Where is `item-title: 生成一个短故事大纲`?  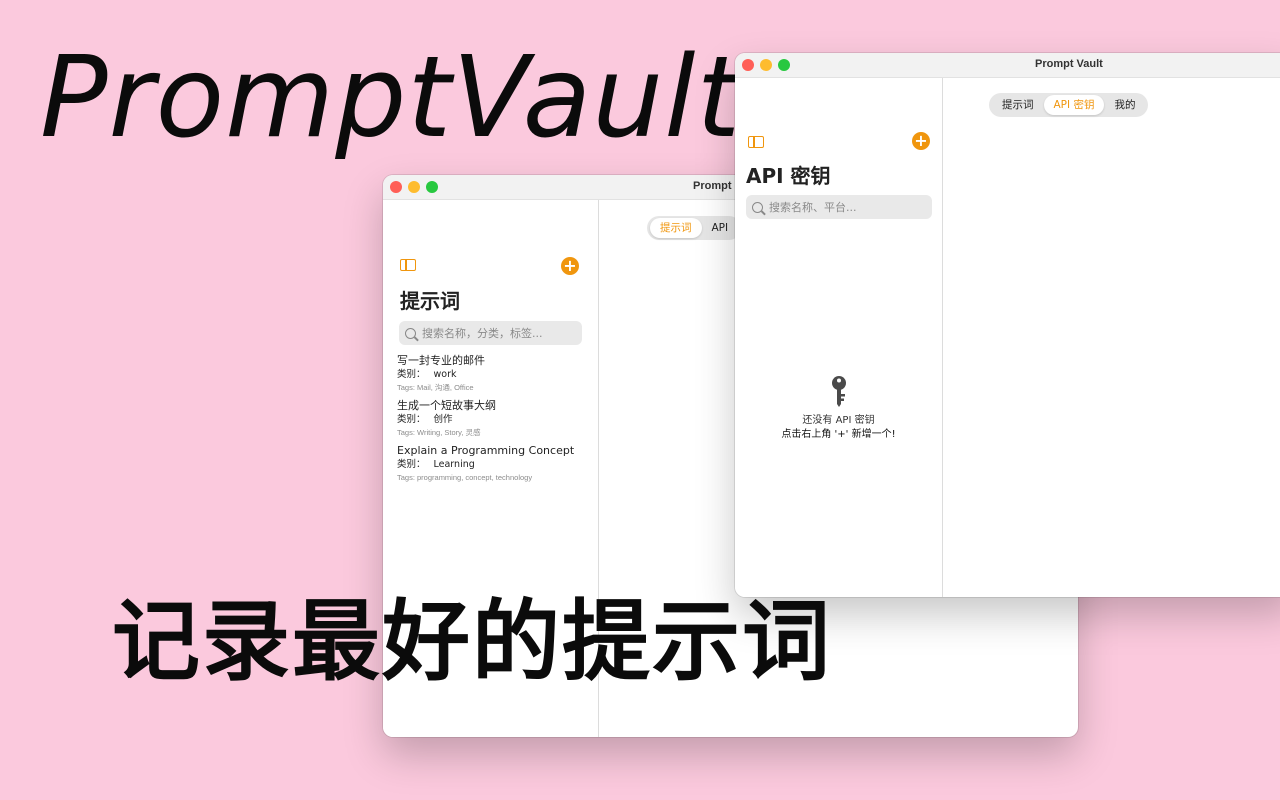
item-title: 生成一个短故事大纲 is located at coordinates (446, 405).